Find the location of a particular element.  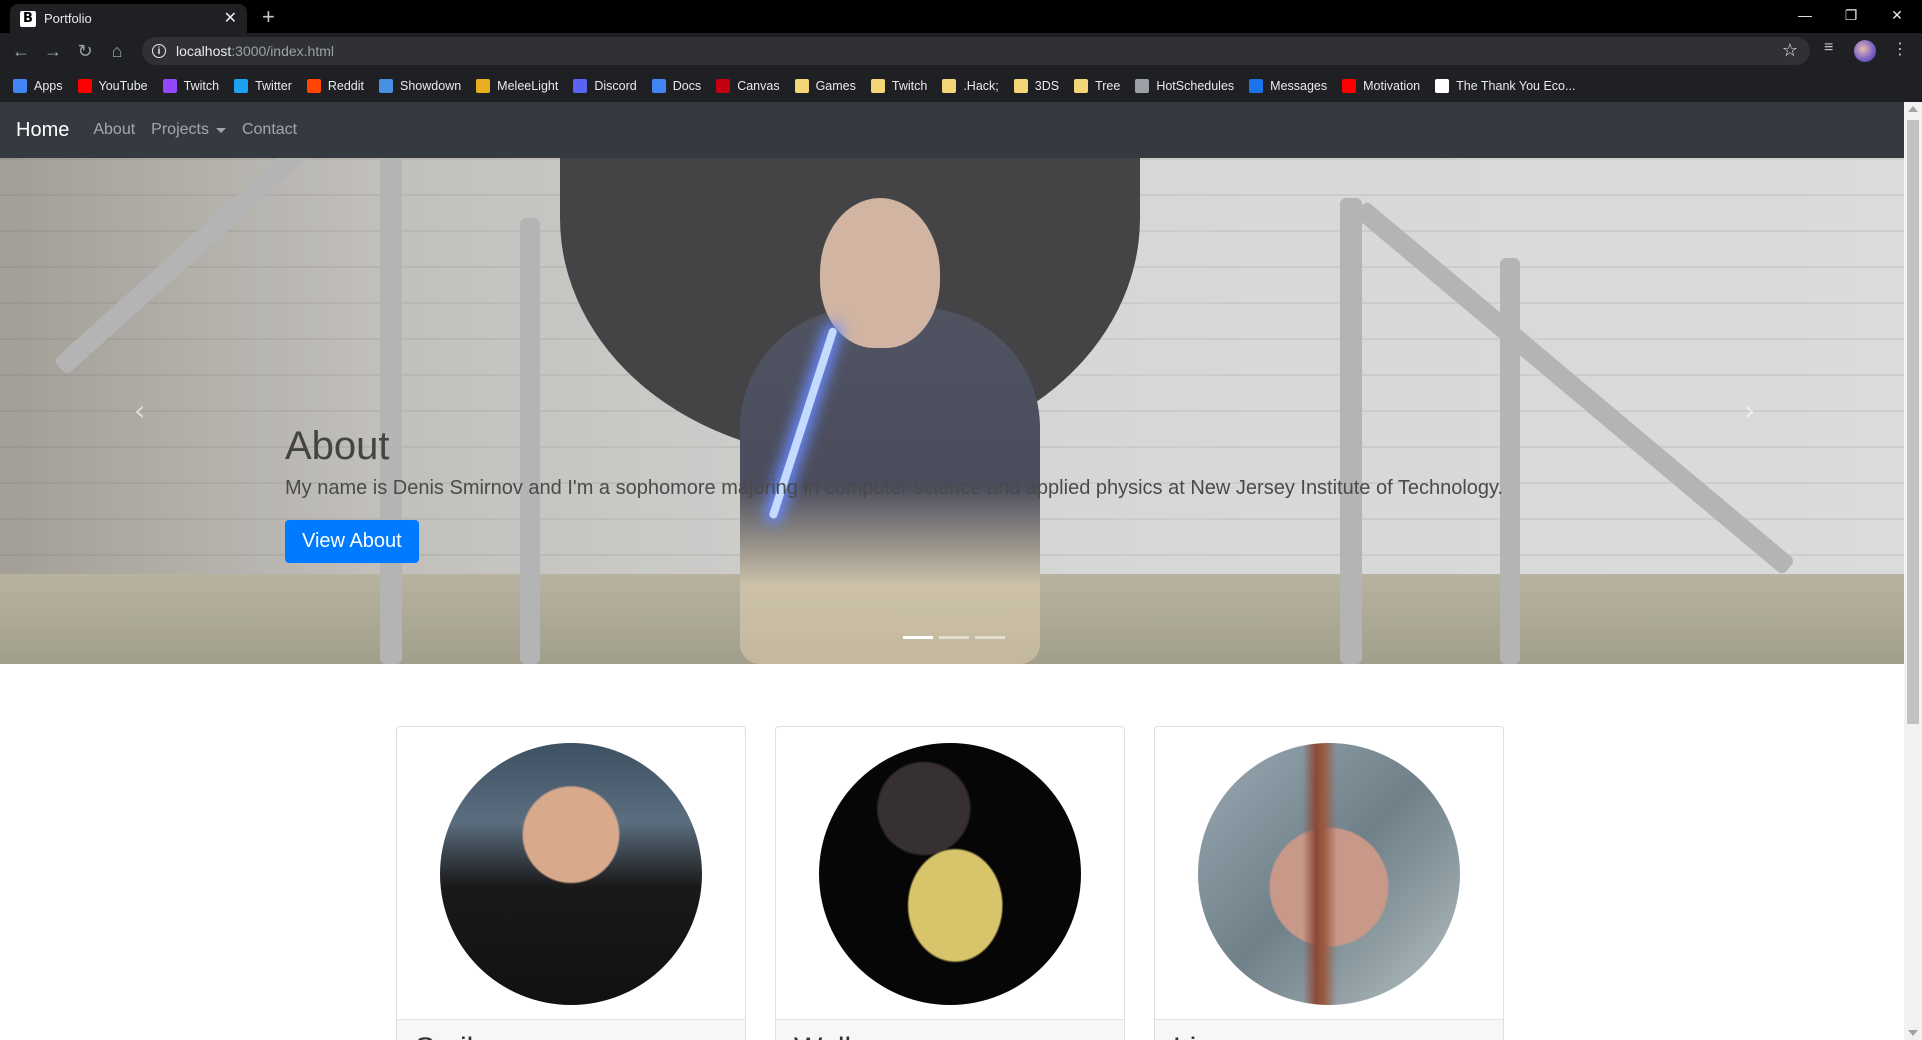

nav-link-about: About is located at coordinates (114, 130).